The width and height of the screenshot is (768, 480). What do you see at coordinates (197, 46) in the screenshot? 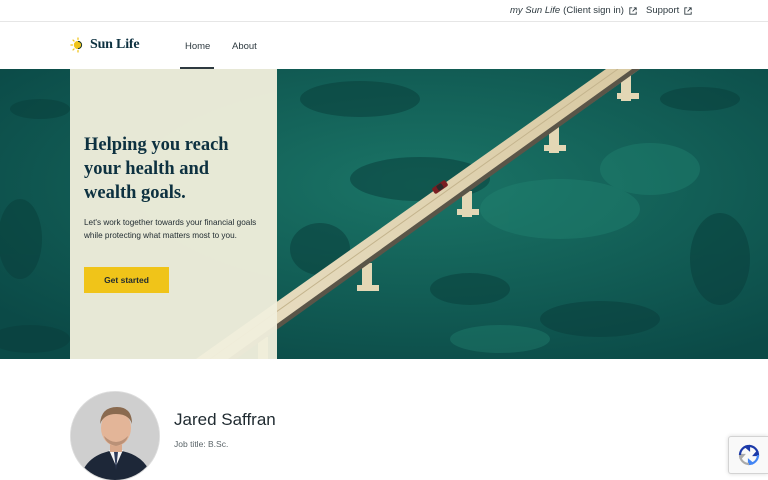
I see `nav-item-home: Home` at bounding box center [197, 46].